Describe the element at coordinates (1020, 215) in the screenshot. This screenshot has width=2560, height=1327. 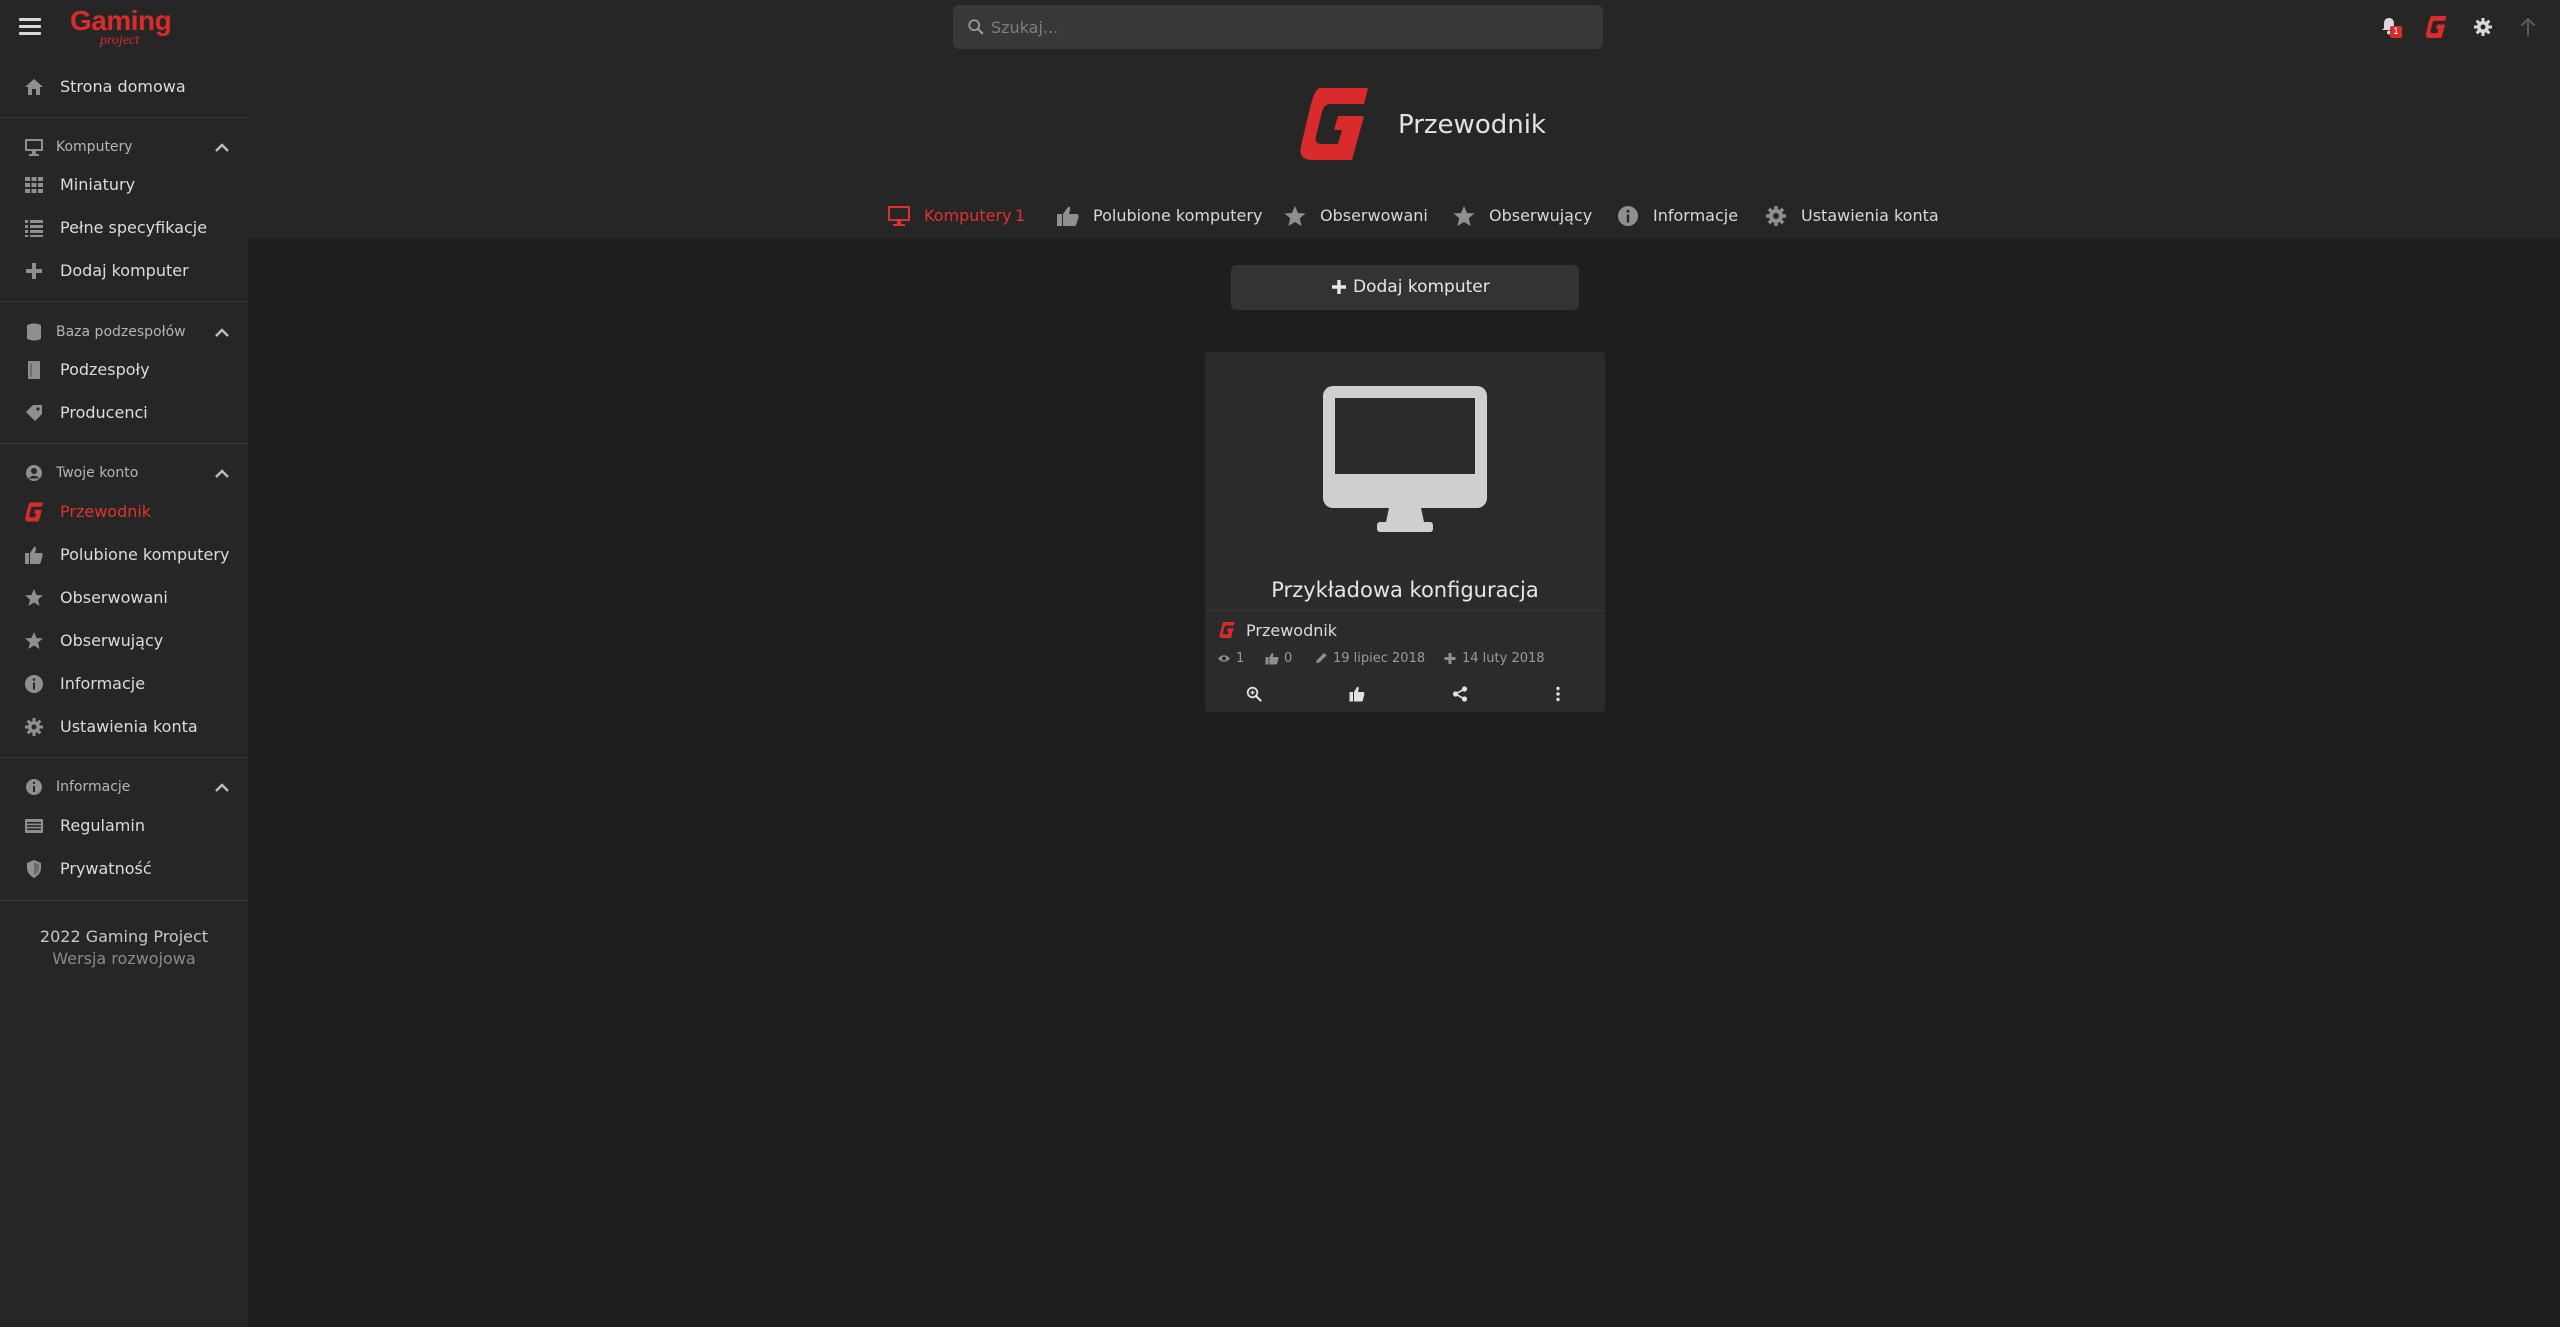
I see `tab-count: 1` at that location.